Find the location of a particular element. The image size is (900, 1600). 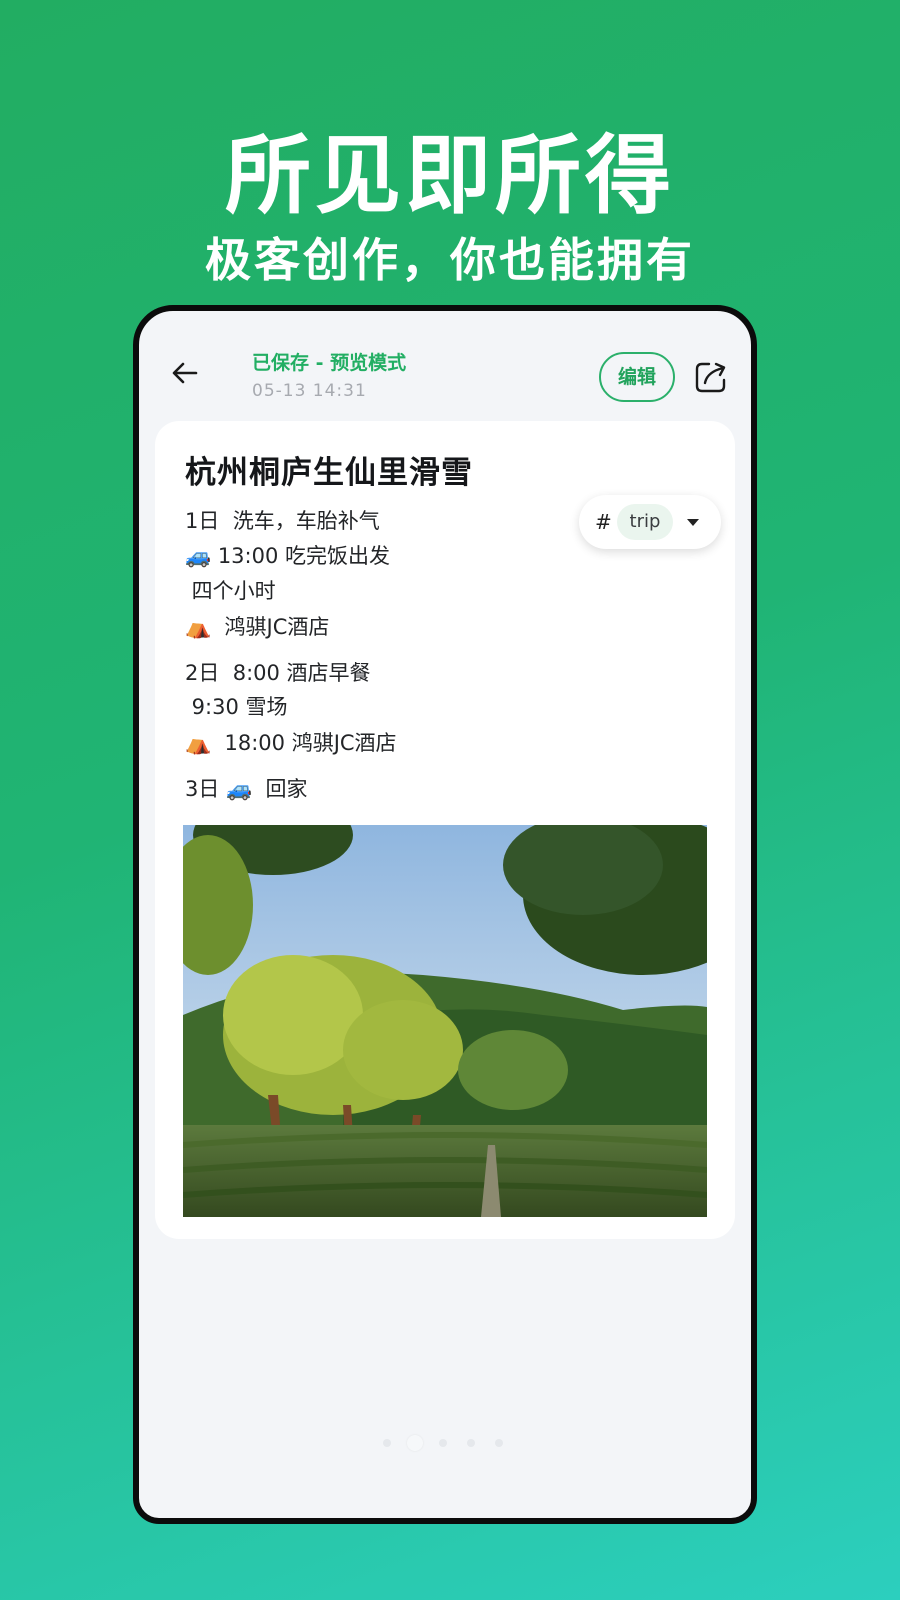

promo-title: 所见即所得 is located at coordinates (450, 175).